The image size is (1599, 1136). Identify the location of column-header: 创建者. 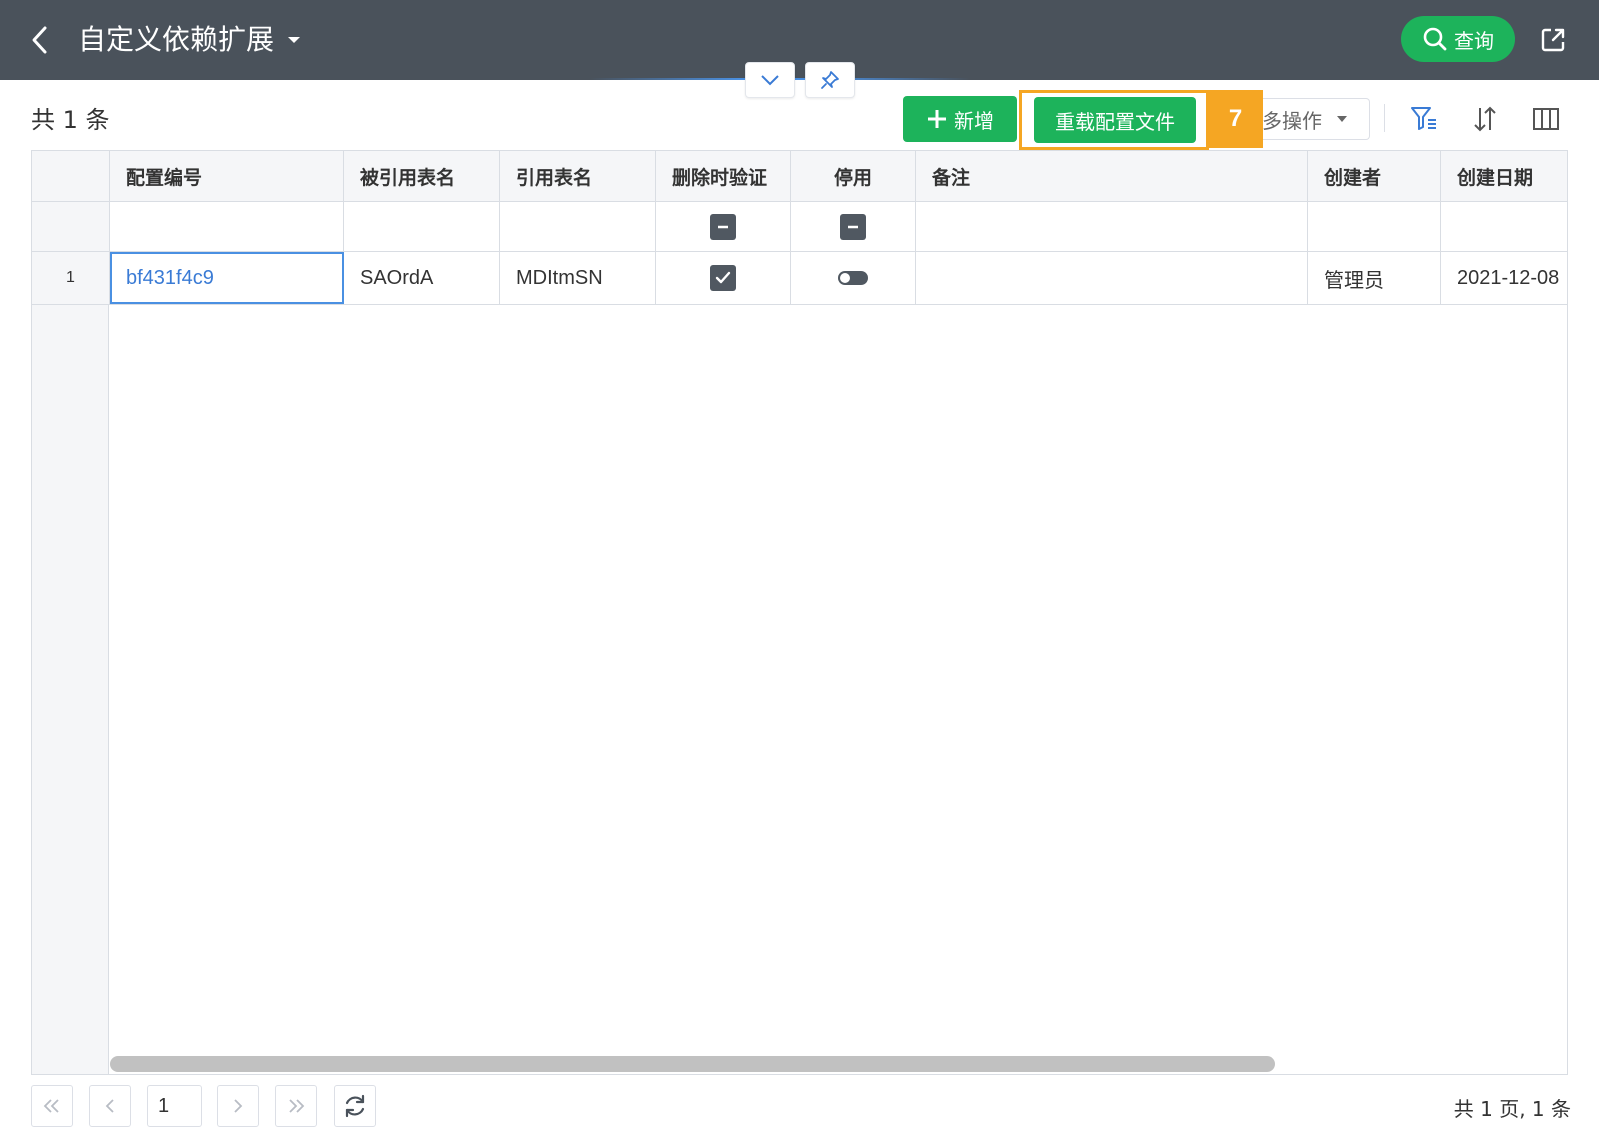
(1374, 176).